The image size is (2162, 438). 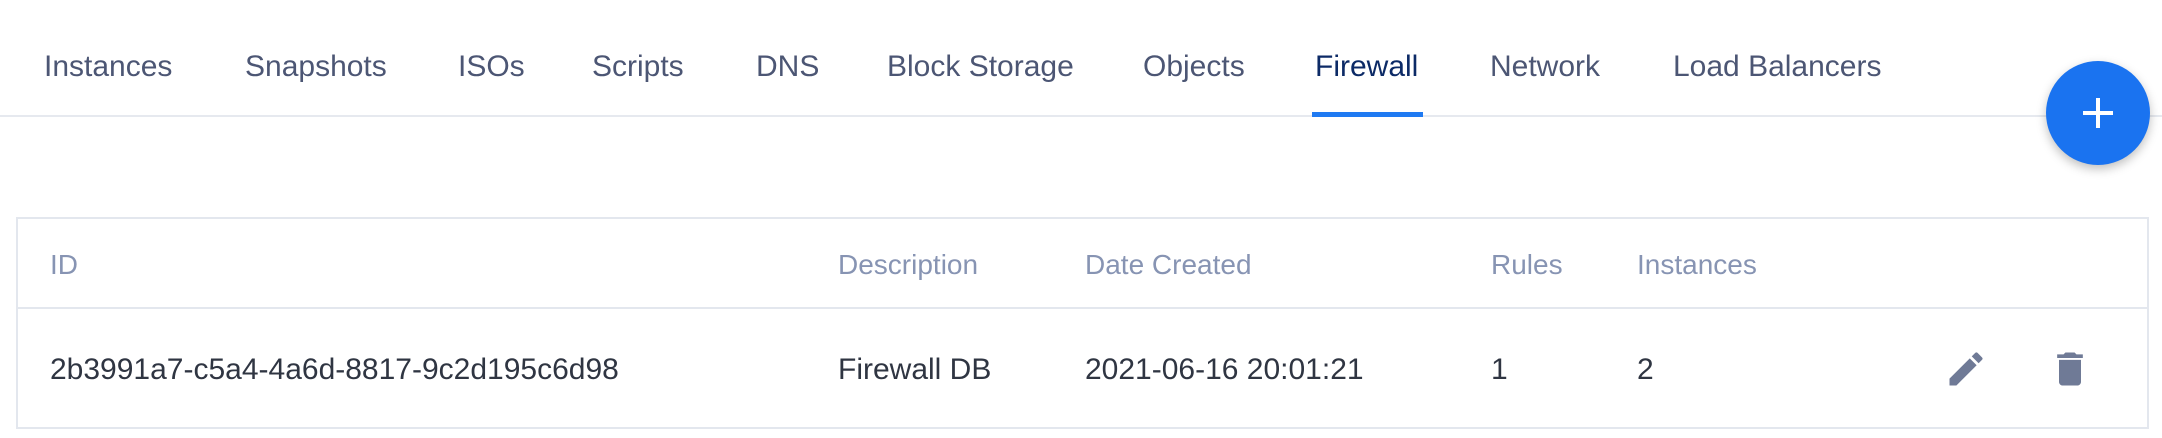 What do you see at coordinates (1777, 67) in the screenshot?
I see `tab-load-balancers: Load Balancers` at bounding box center [1777, 67].